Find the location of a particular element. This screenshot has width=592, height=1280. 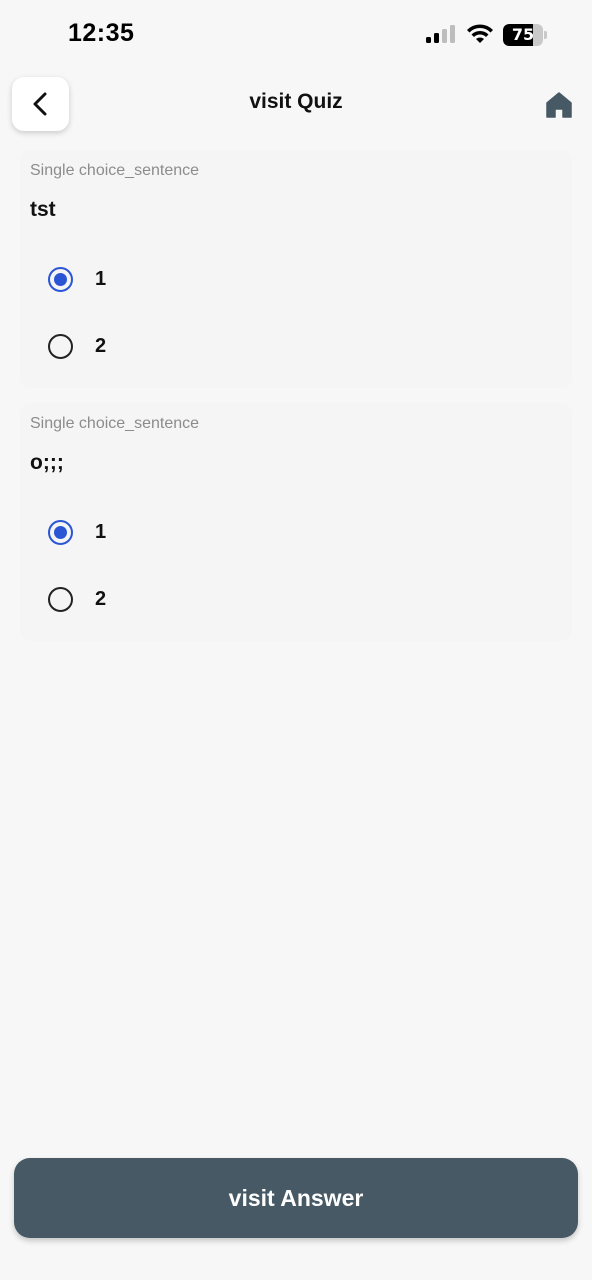

battery-percent: 75 is located at coordinates (523, 34).